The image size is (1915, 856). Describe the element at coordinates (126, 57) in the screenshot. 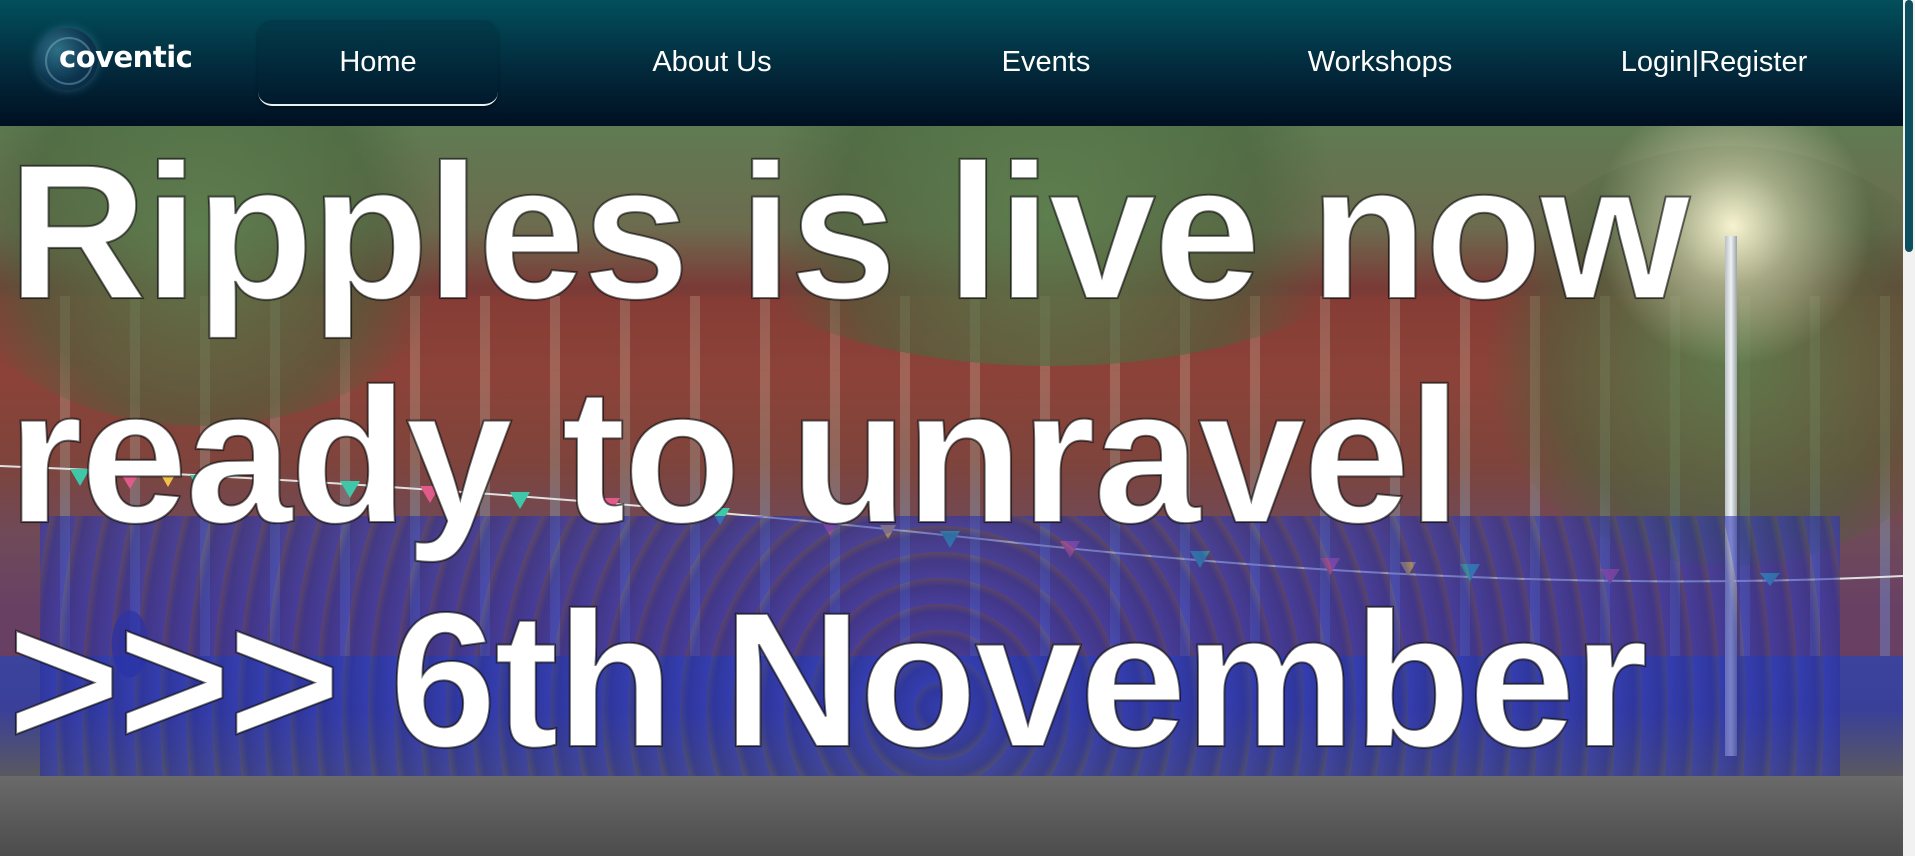

I see `logo-text: coventic` at that location.